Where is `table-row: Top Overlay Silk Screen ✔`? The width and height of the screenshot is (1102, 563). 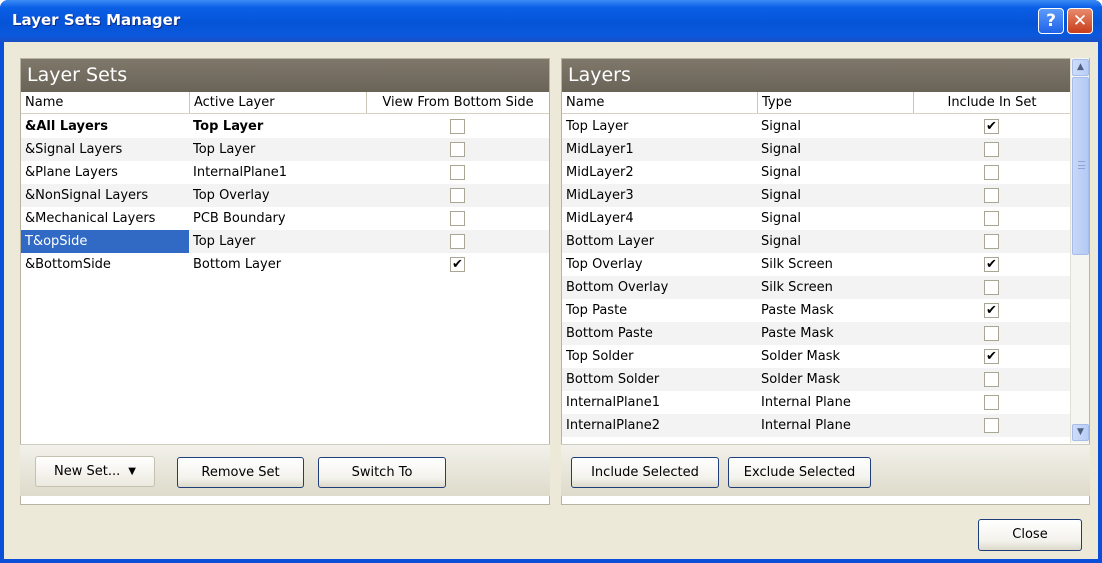 table-row: Top Overlay Silk Screen ✔ is located at coordinates (816, 264).